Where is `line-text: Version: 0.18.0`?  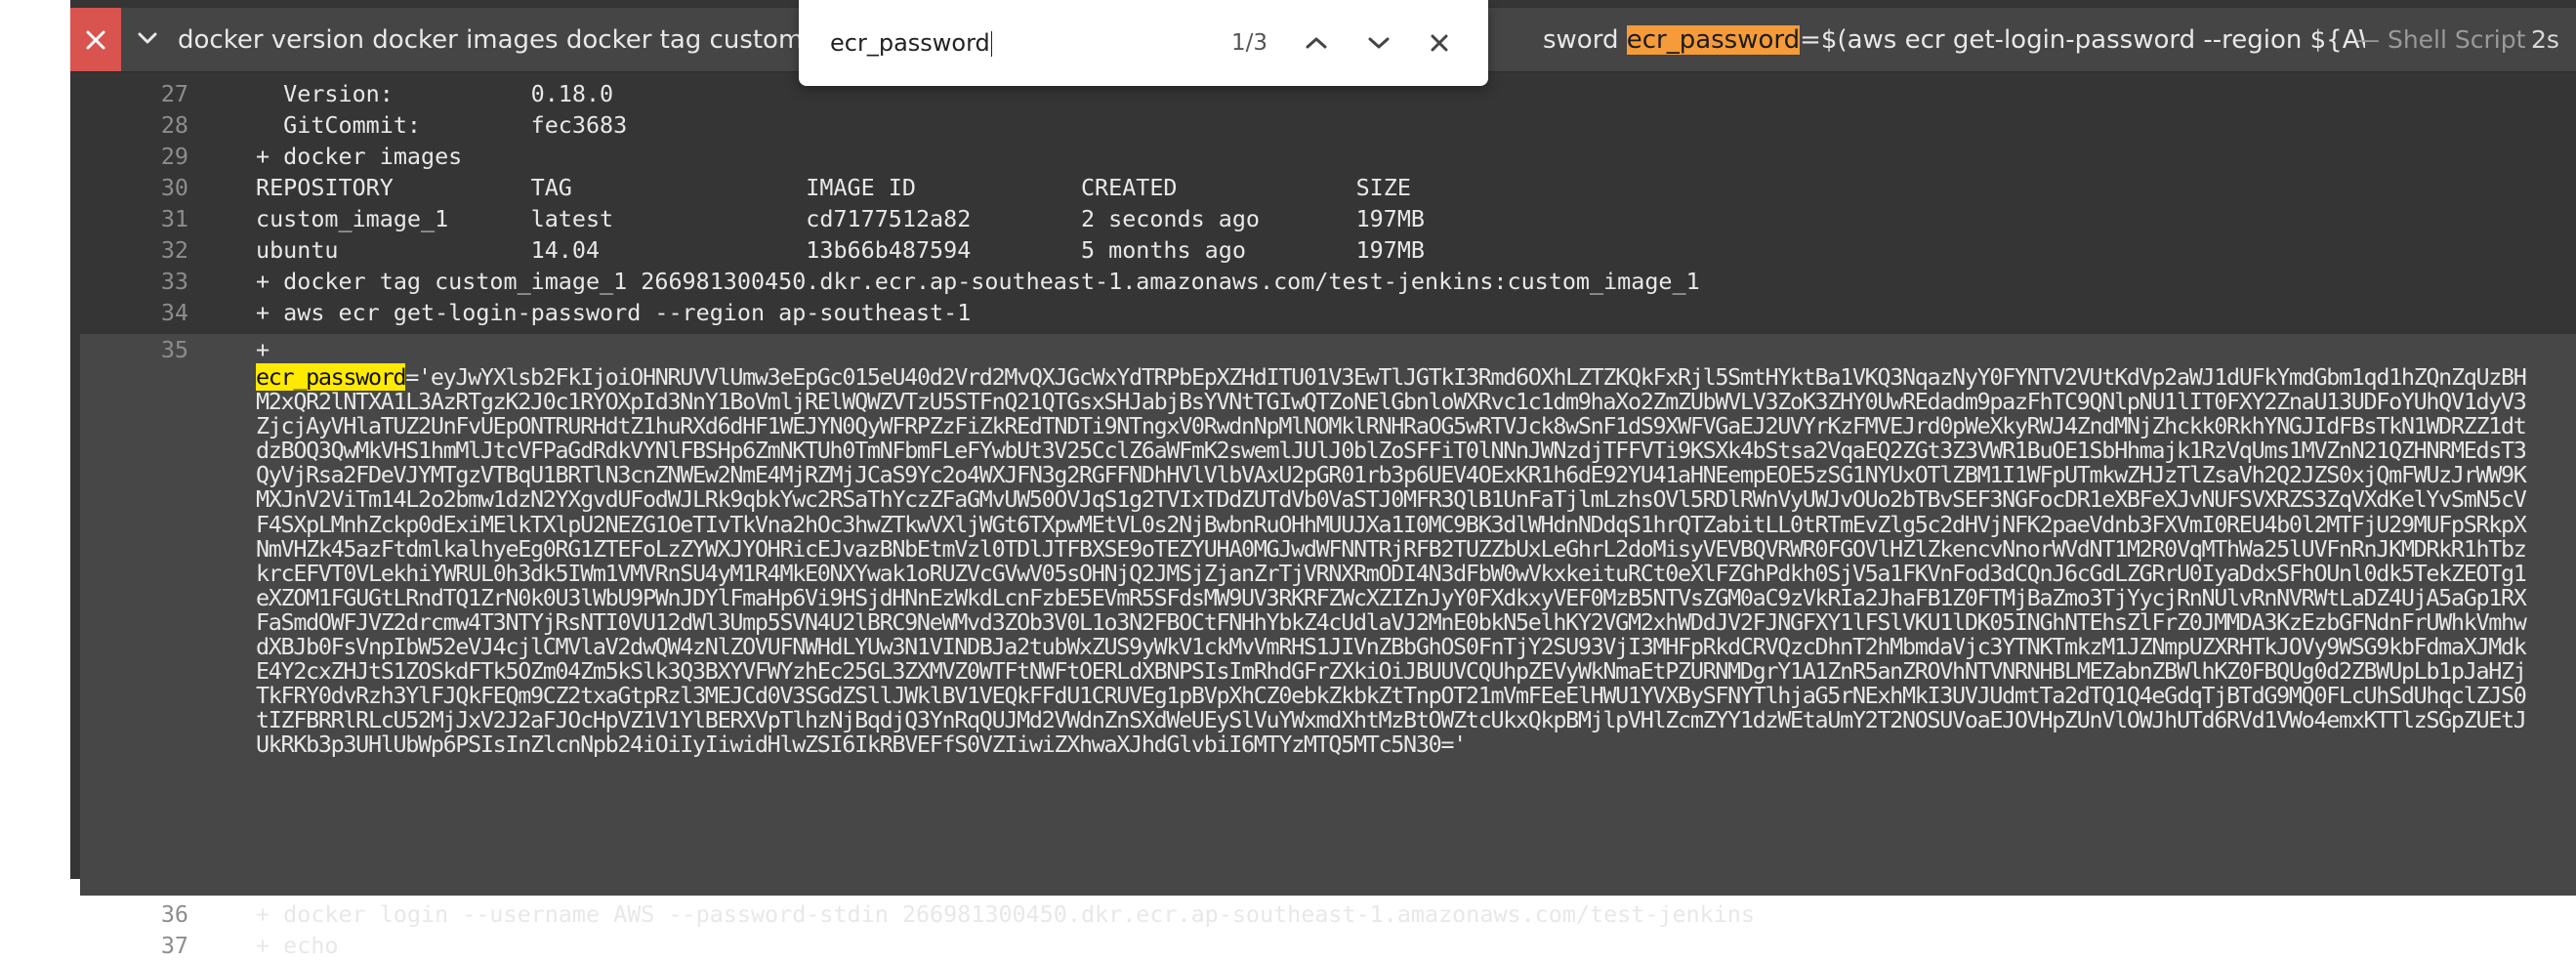
line-text: Version: 0.18.0 is located at coordinates (435, 93).